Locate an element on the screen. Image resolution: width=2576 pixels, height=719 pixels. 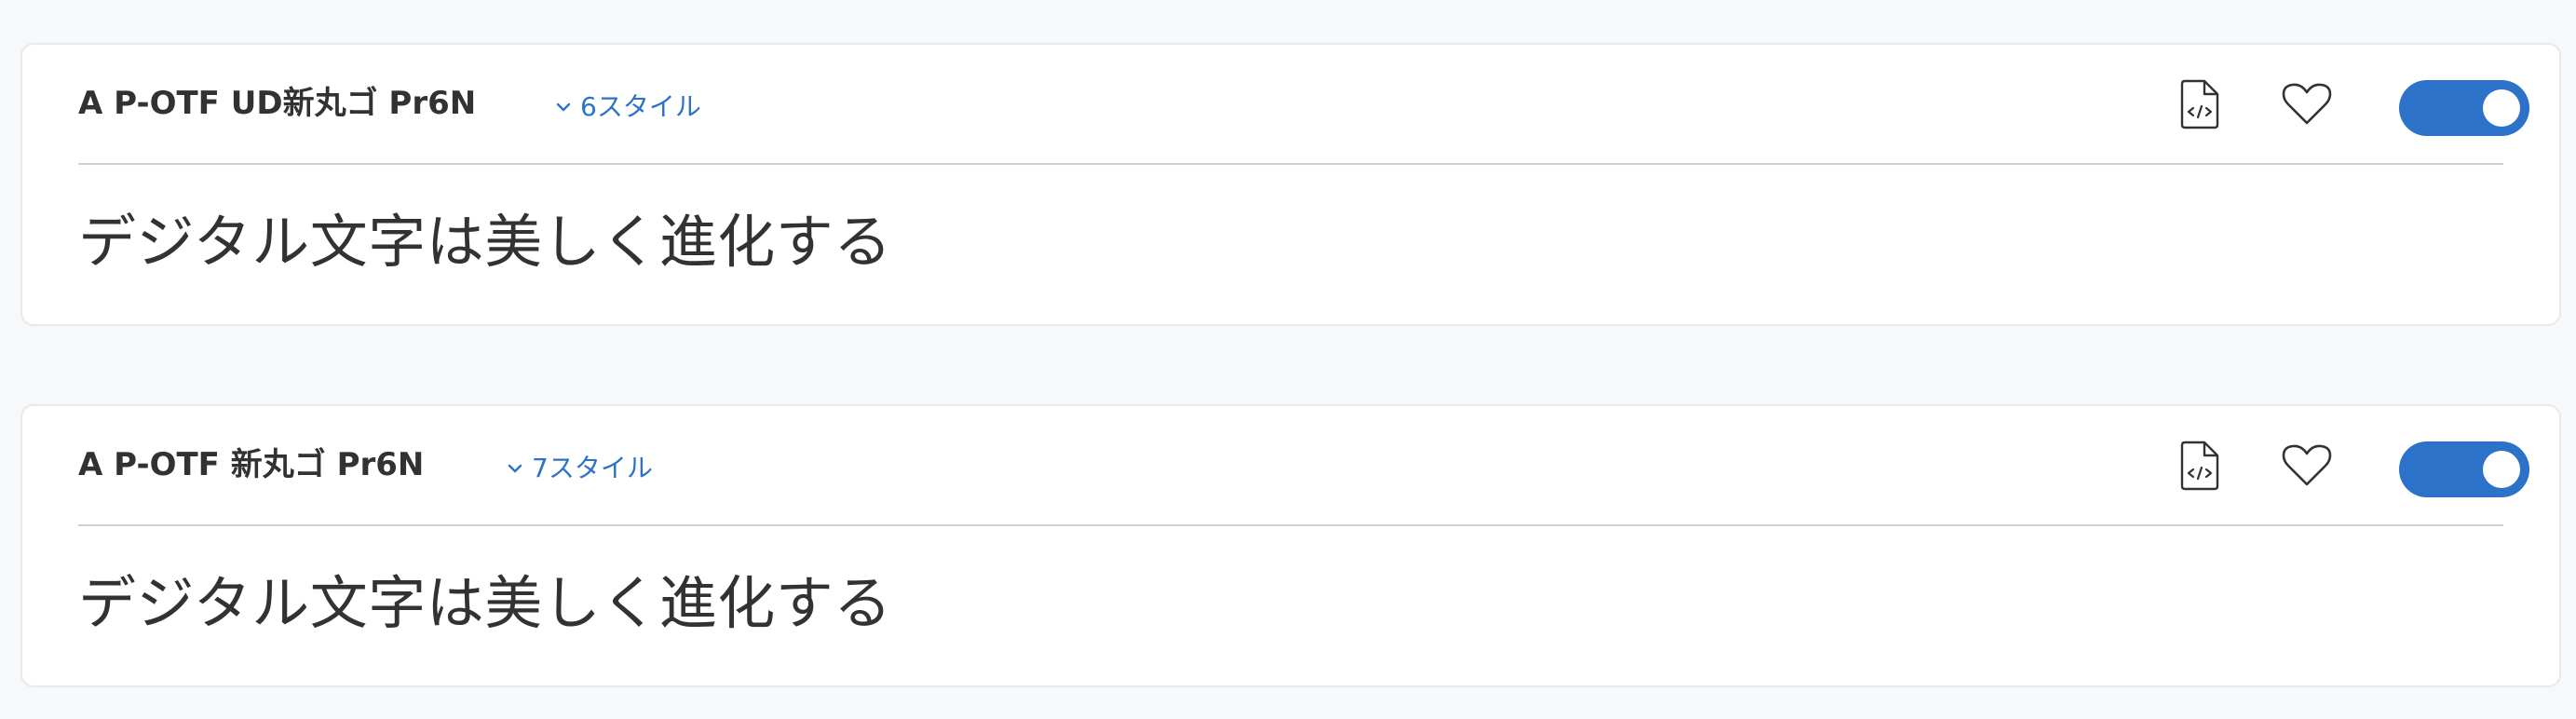
styles-dropdown-toggle: 6スタイル is located at coordinates (626, 107).